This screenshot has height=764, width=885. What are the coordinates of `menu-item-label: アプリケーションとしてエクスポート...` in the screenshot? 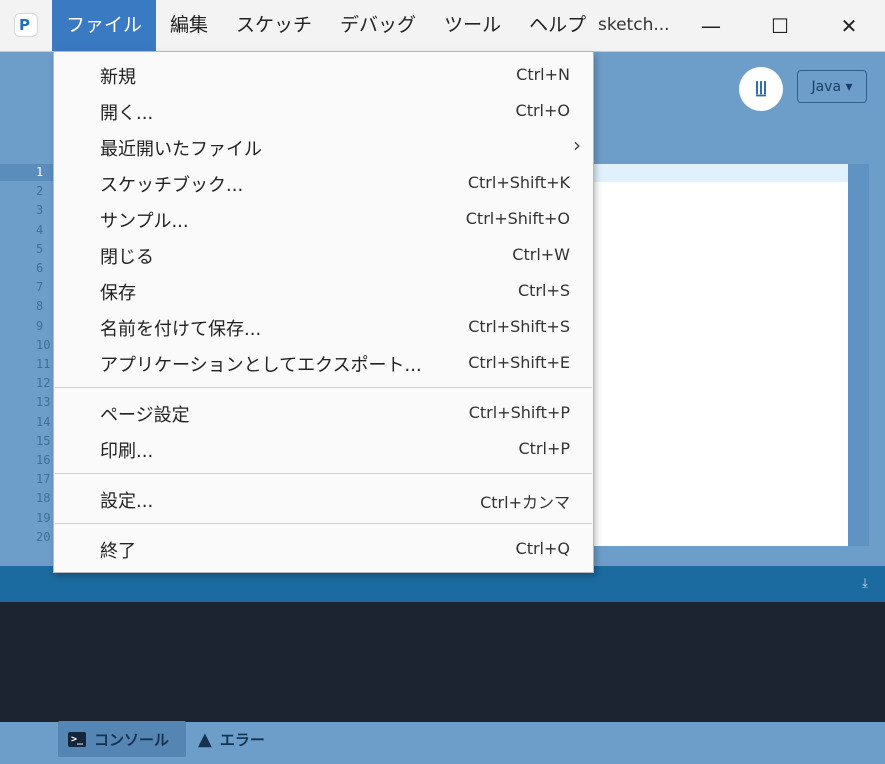 It's located at (261, 365).